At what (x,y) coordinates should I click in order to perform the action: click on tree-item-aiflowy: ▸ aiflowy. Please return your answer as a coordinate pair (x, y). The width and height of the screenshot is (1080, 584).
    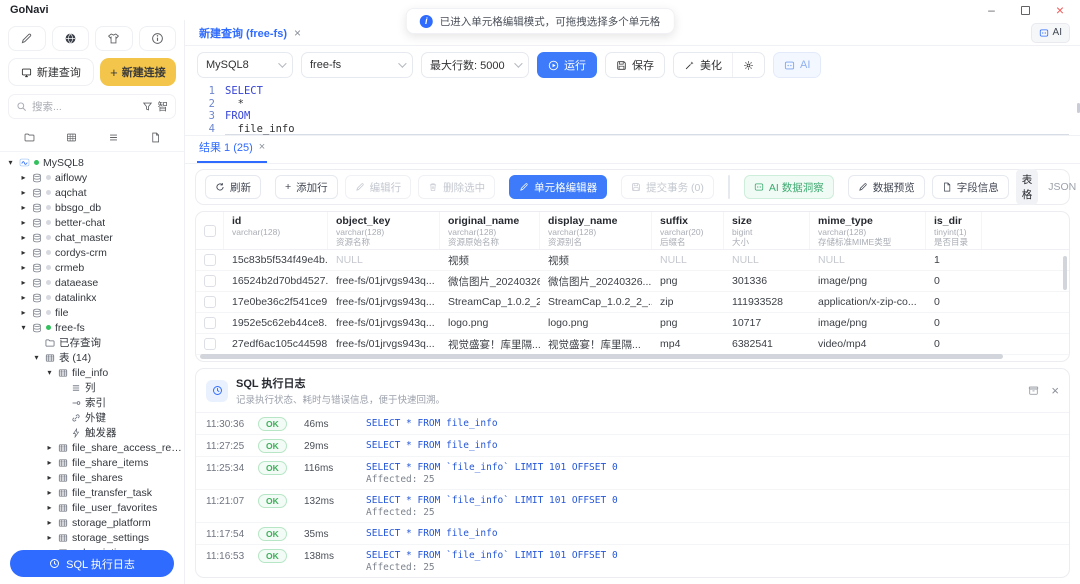
    Looking at the image, I should click on (95, 177).